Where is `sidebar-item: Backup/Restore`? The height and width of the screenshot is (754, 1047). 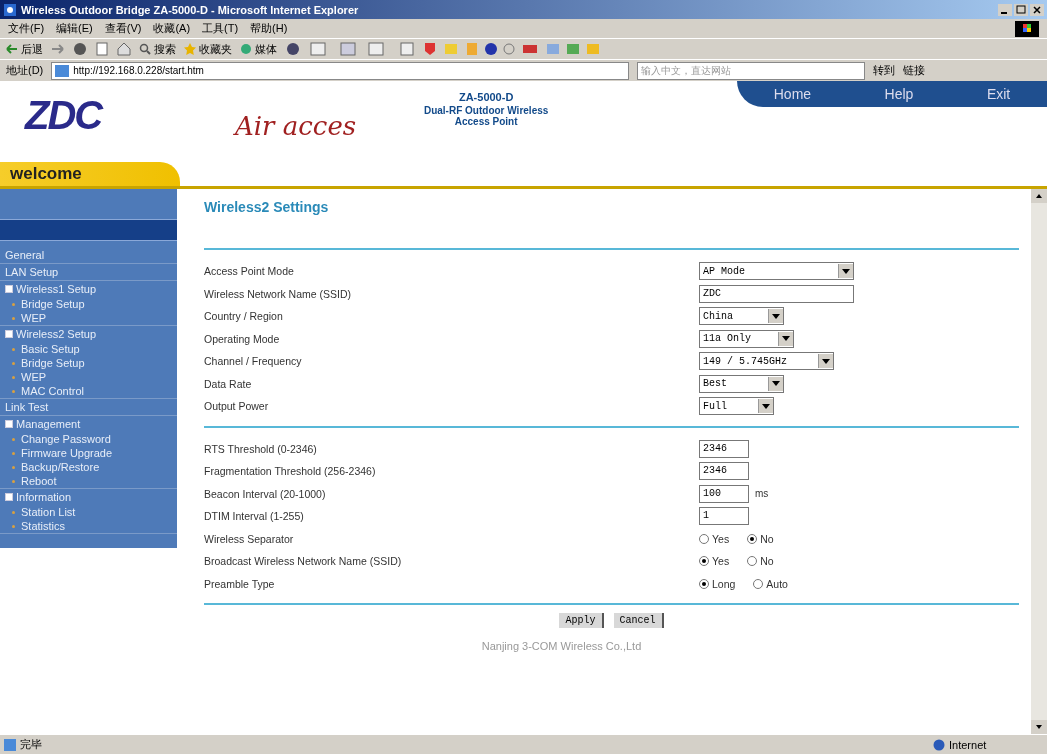 sidebar-item: Backup/Restore is located at coordinates (88, 467).